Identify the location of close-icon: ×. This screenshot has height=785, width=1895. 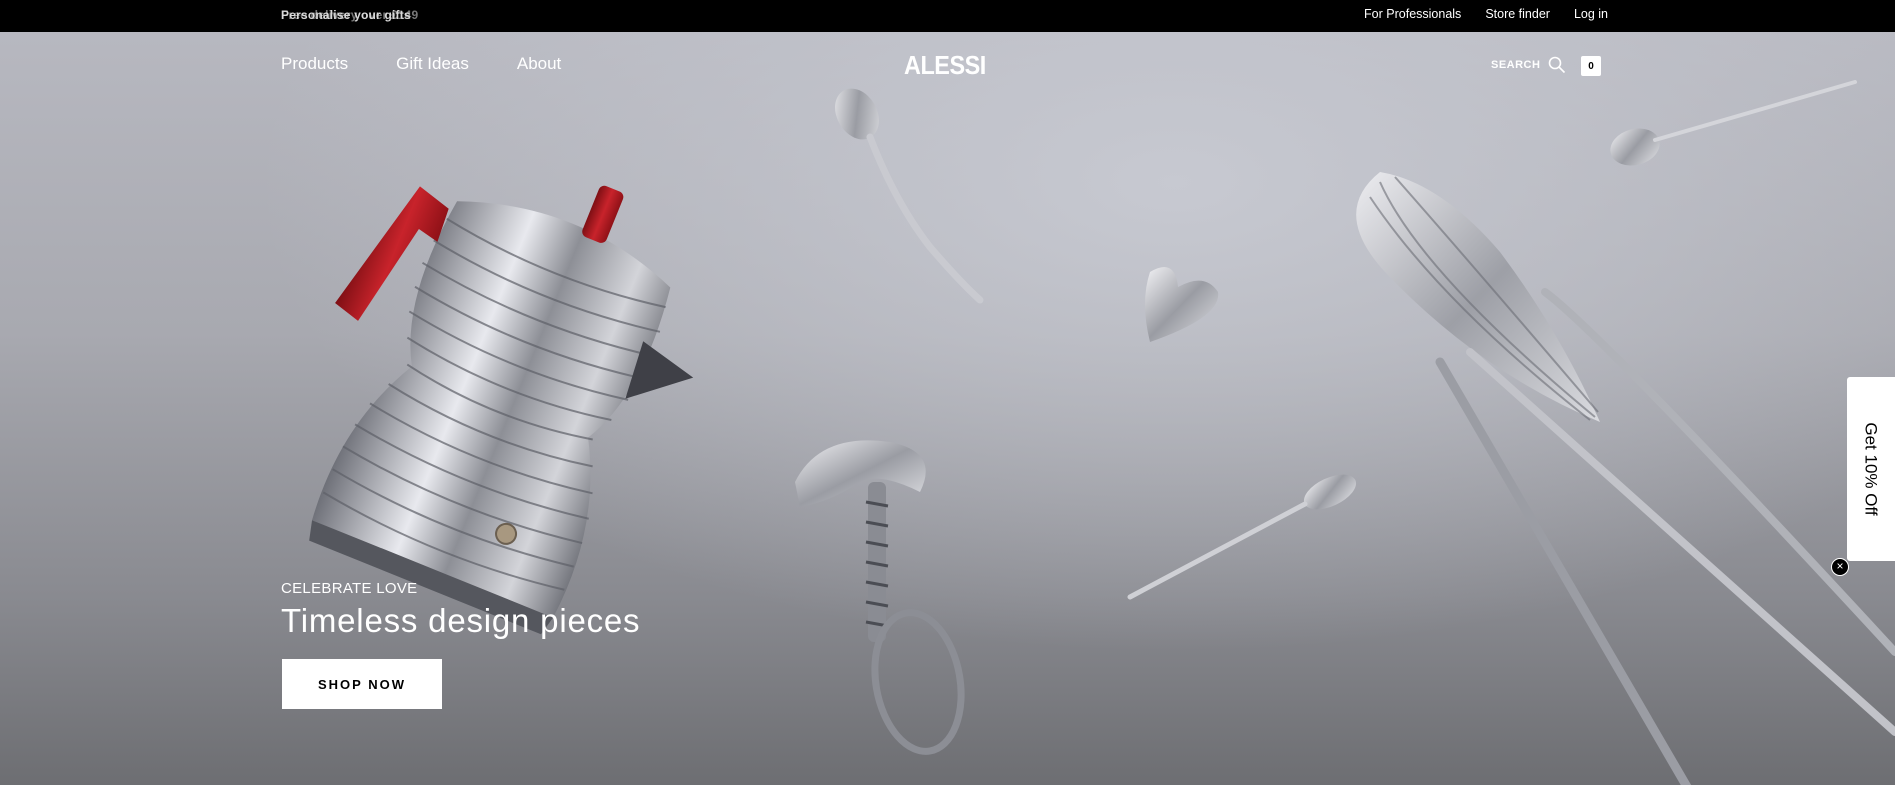
(1840, 567).